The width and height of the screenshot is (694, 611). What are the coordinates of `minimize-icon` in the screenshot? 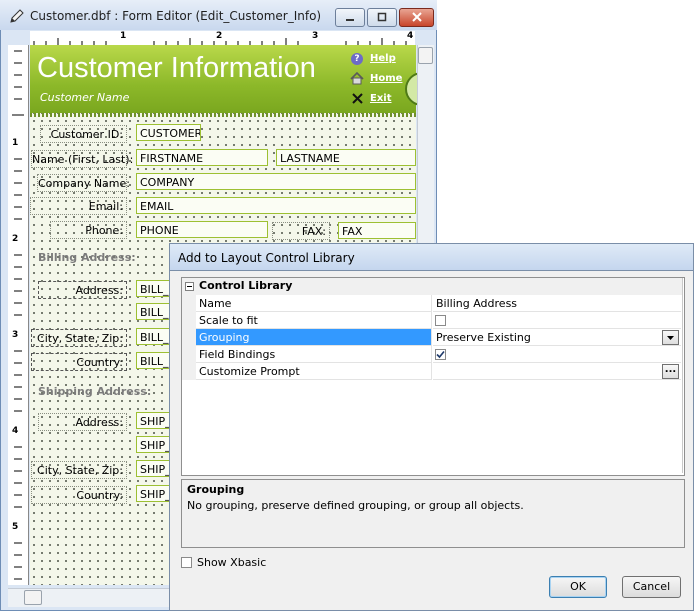 It's located at (350, 20).